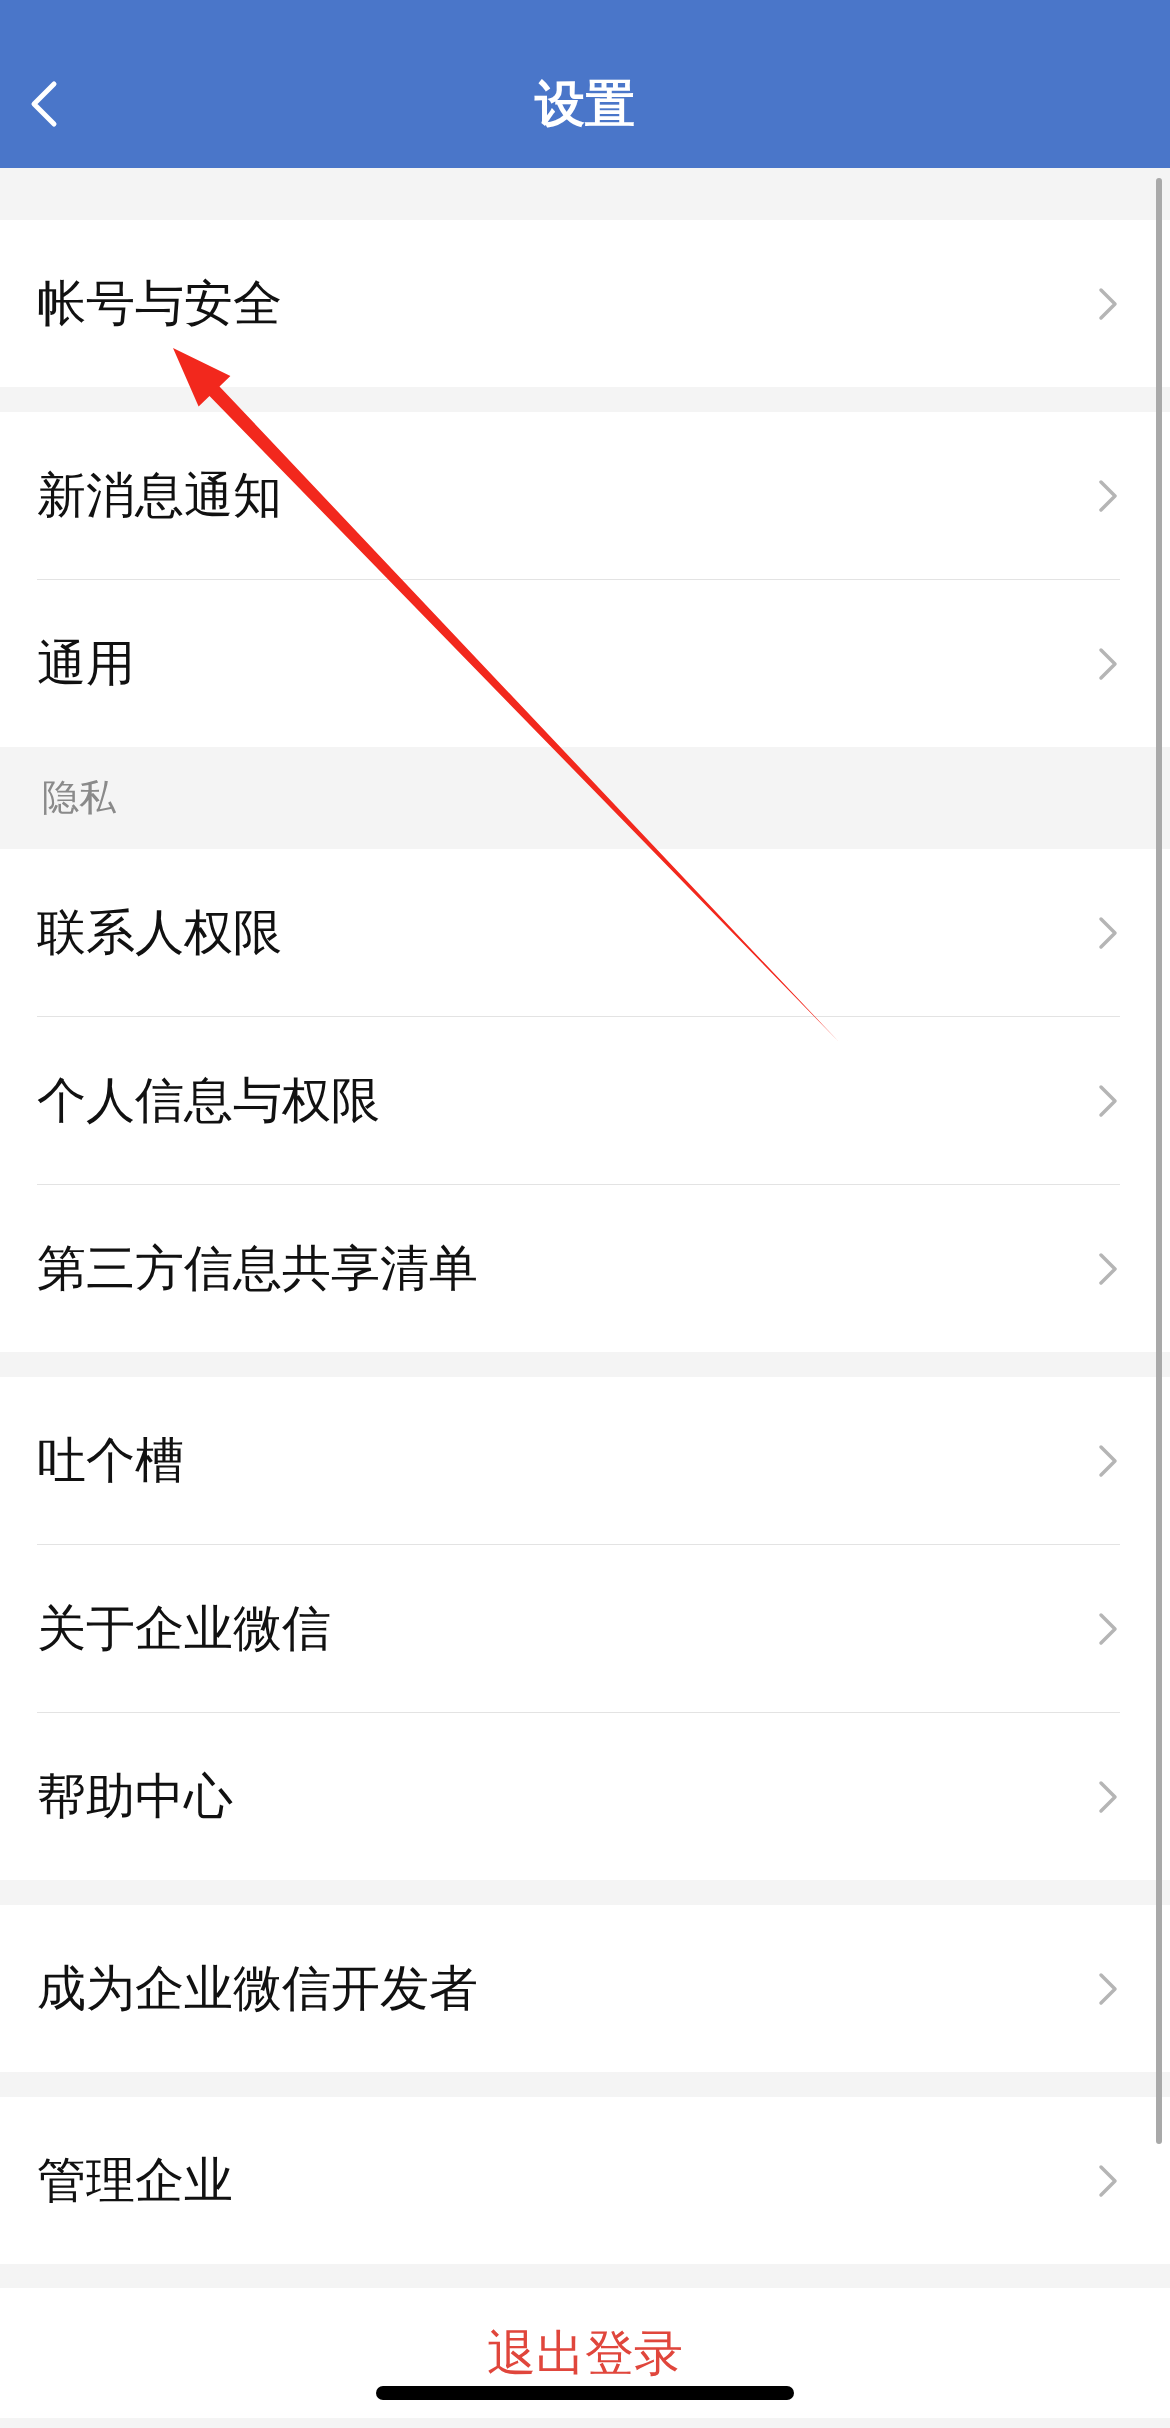 The width and height of the screenshot is (1170, 2428). What do you see at coordinates (585, 932) in the screenshot?
I see `settings-item: 联系人权限` at bounding box center [585, 932].